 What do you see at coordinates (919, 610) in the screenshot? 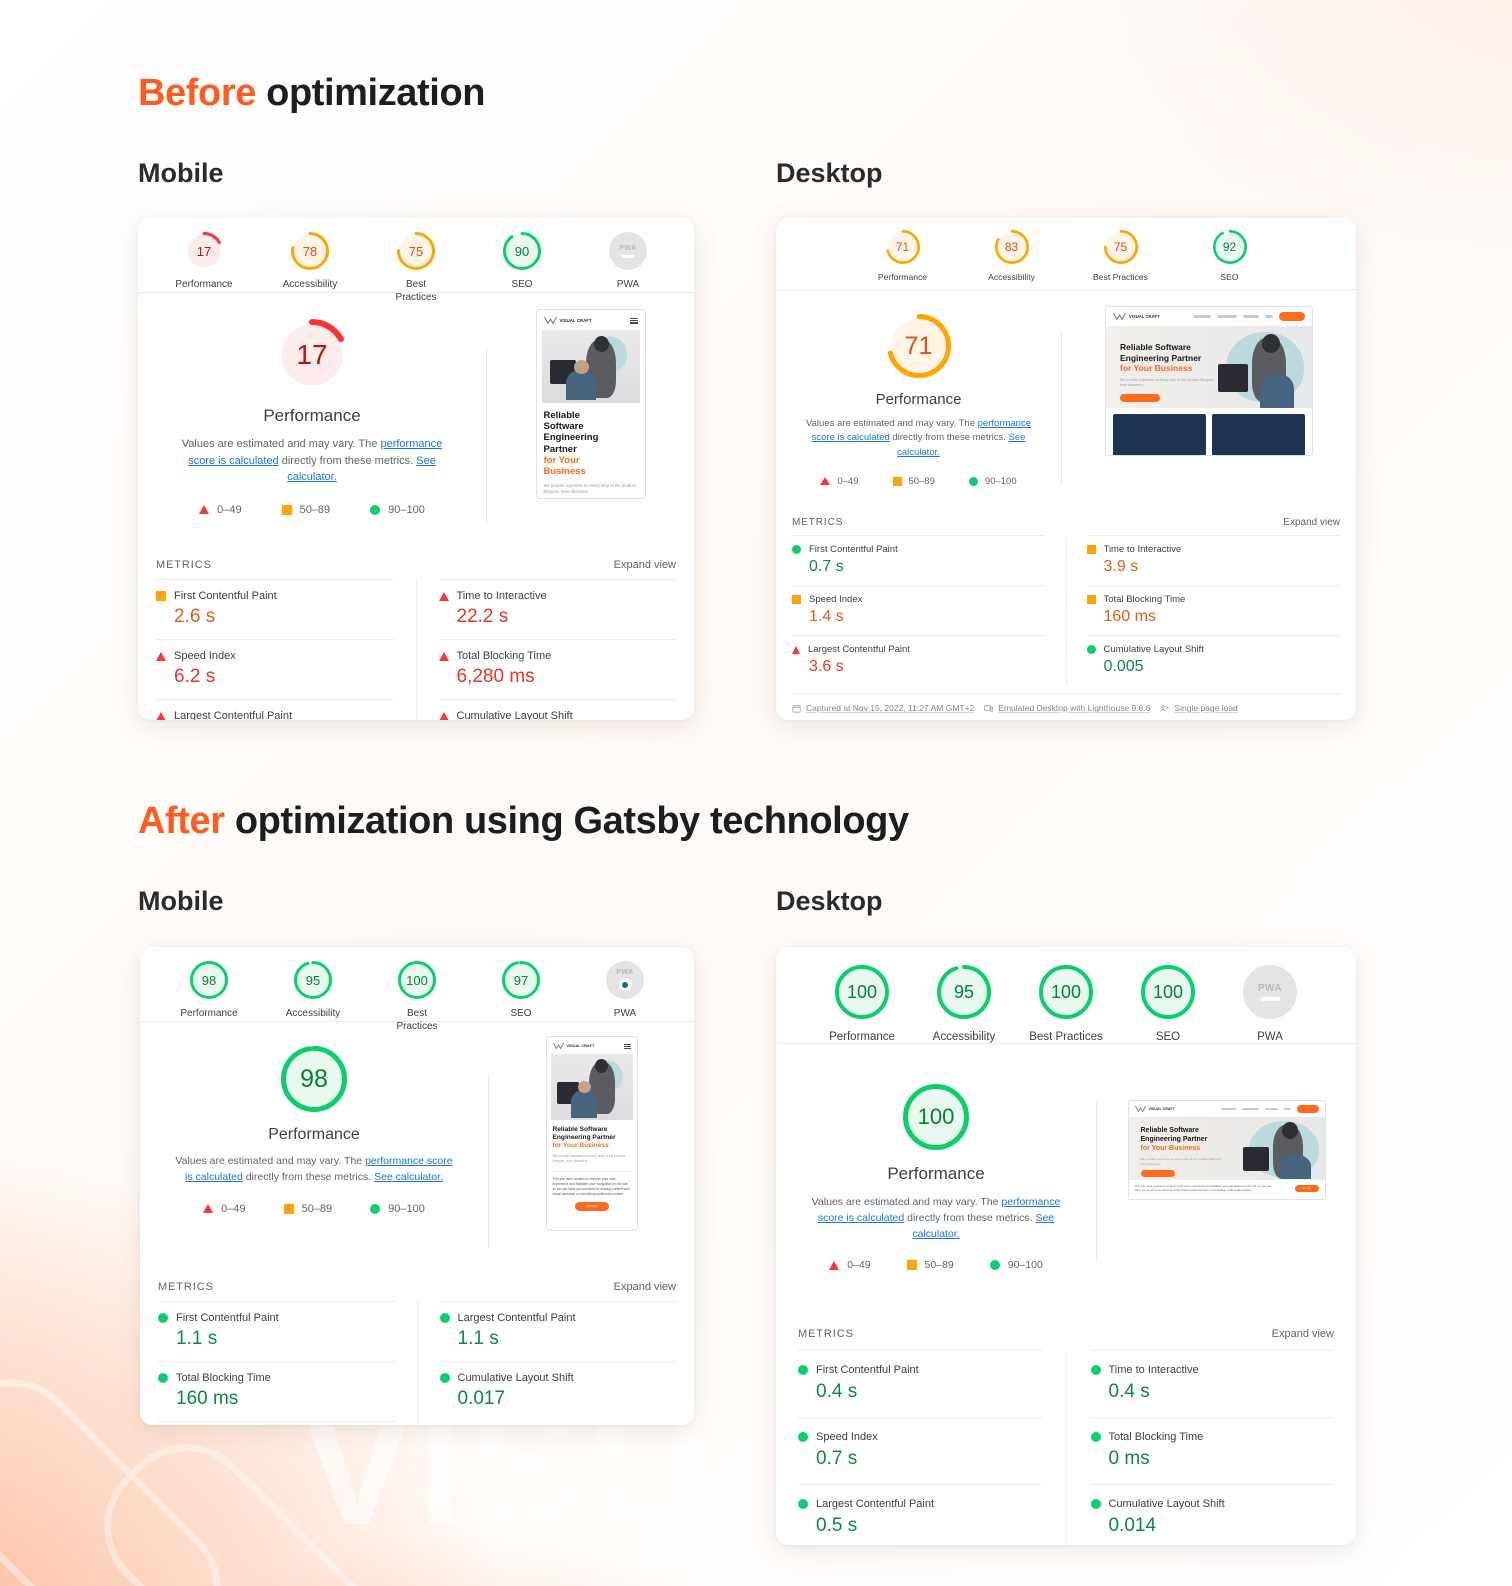
I see `metric-row: Speed Index 1.4 s` at bounding box center [919, 610].